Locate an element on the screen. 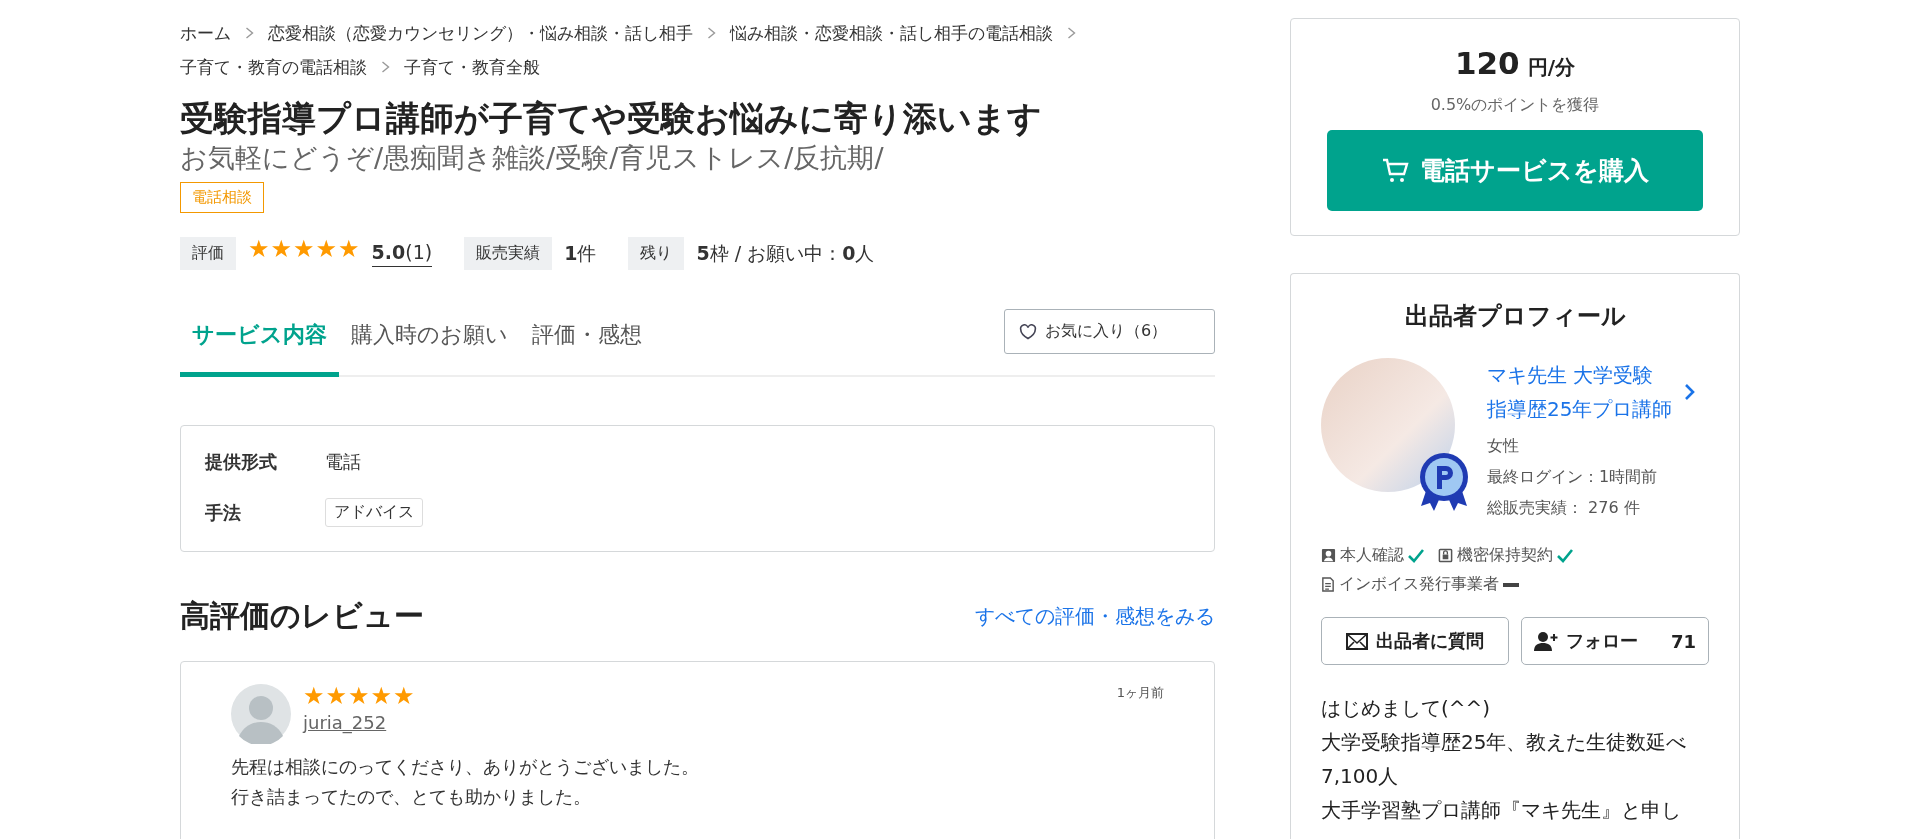  all-reviews-link: すべての評価・感想をみる is located at coordinates (1095, 616).